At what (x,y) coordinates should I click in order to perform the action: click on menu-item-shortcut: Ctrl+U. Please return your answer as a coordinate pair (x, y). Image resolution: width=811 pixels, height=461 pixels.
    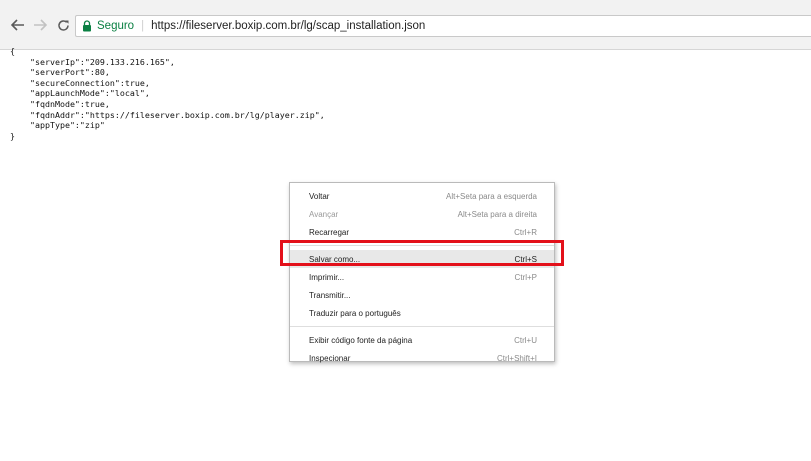
    Looking at the image, I should click on (525, 340).